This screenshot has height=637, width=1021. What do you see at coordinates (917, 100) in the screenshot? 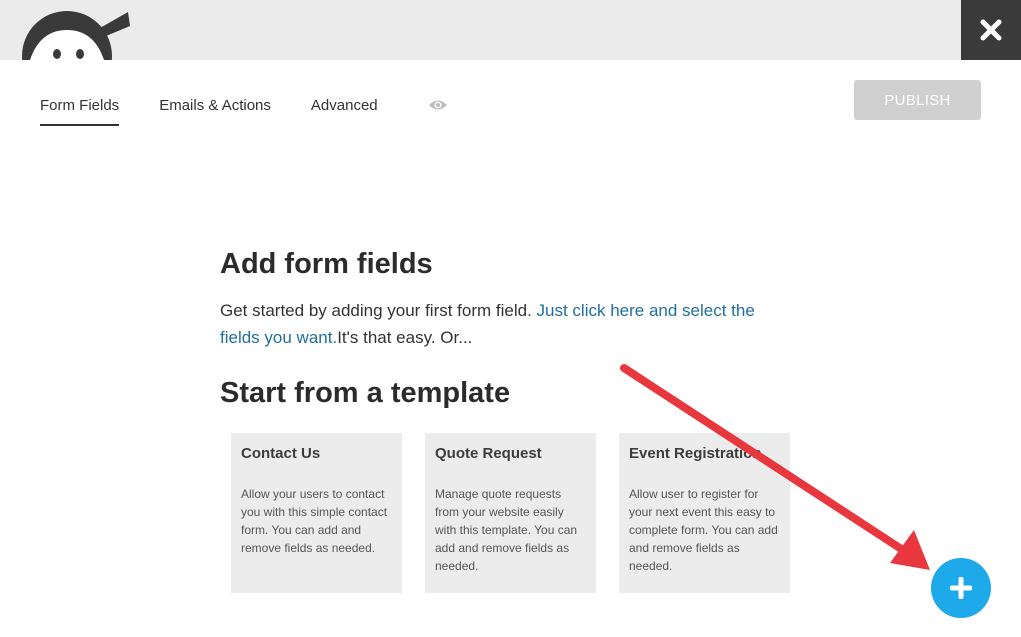
I see `publish-button: PUBLISH` at bounding box center [917, 100].